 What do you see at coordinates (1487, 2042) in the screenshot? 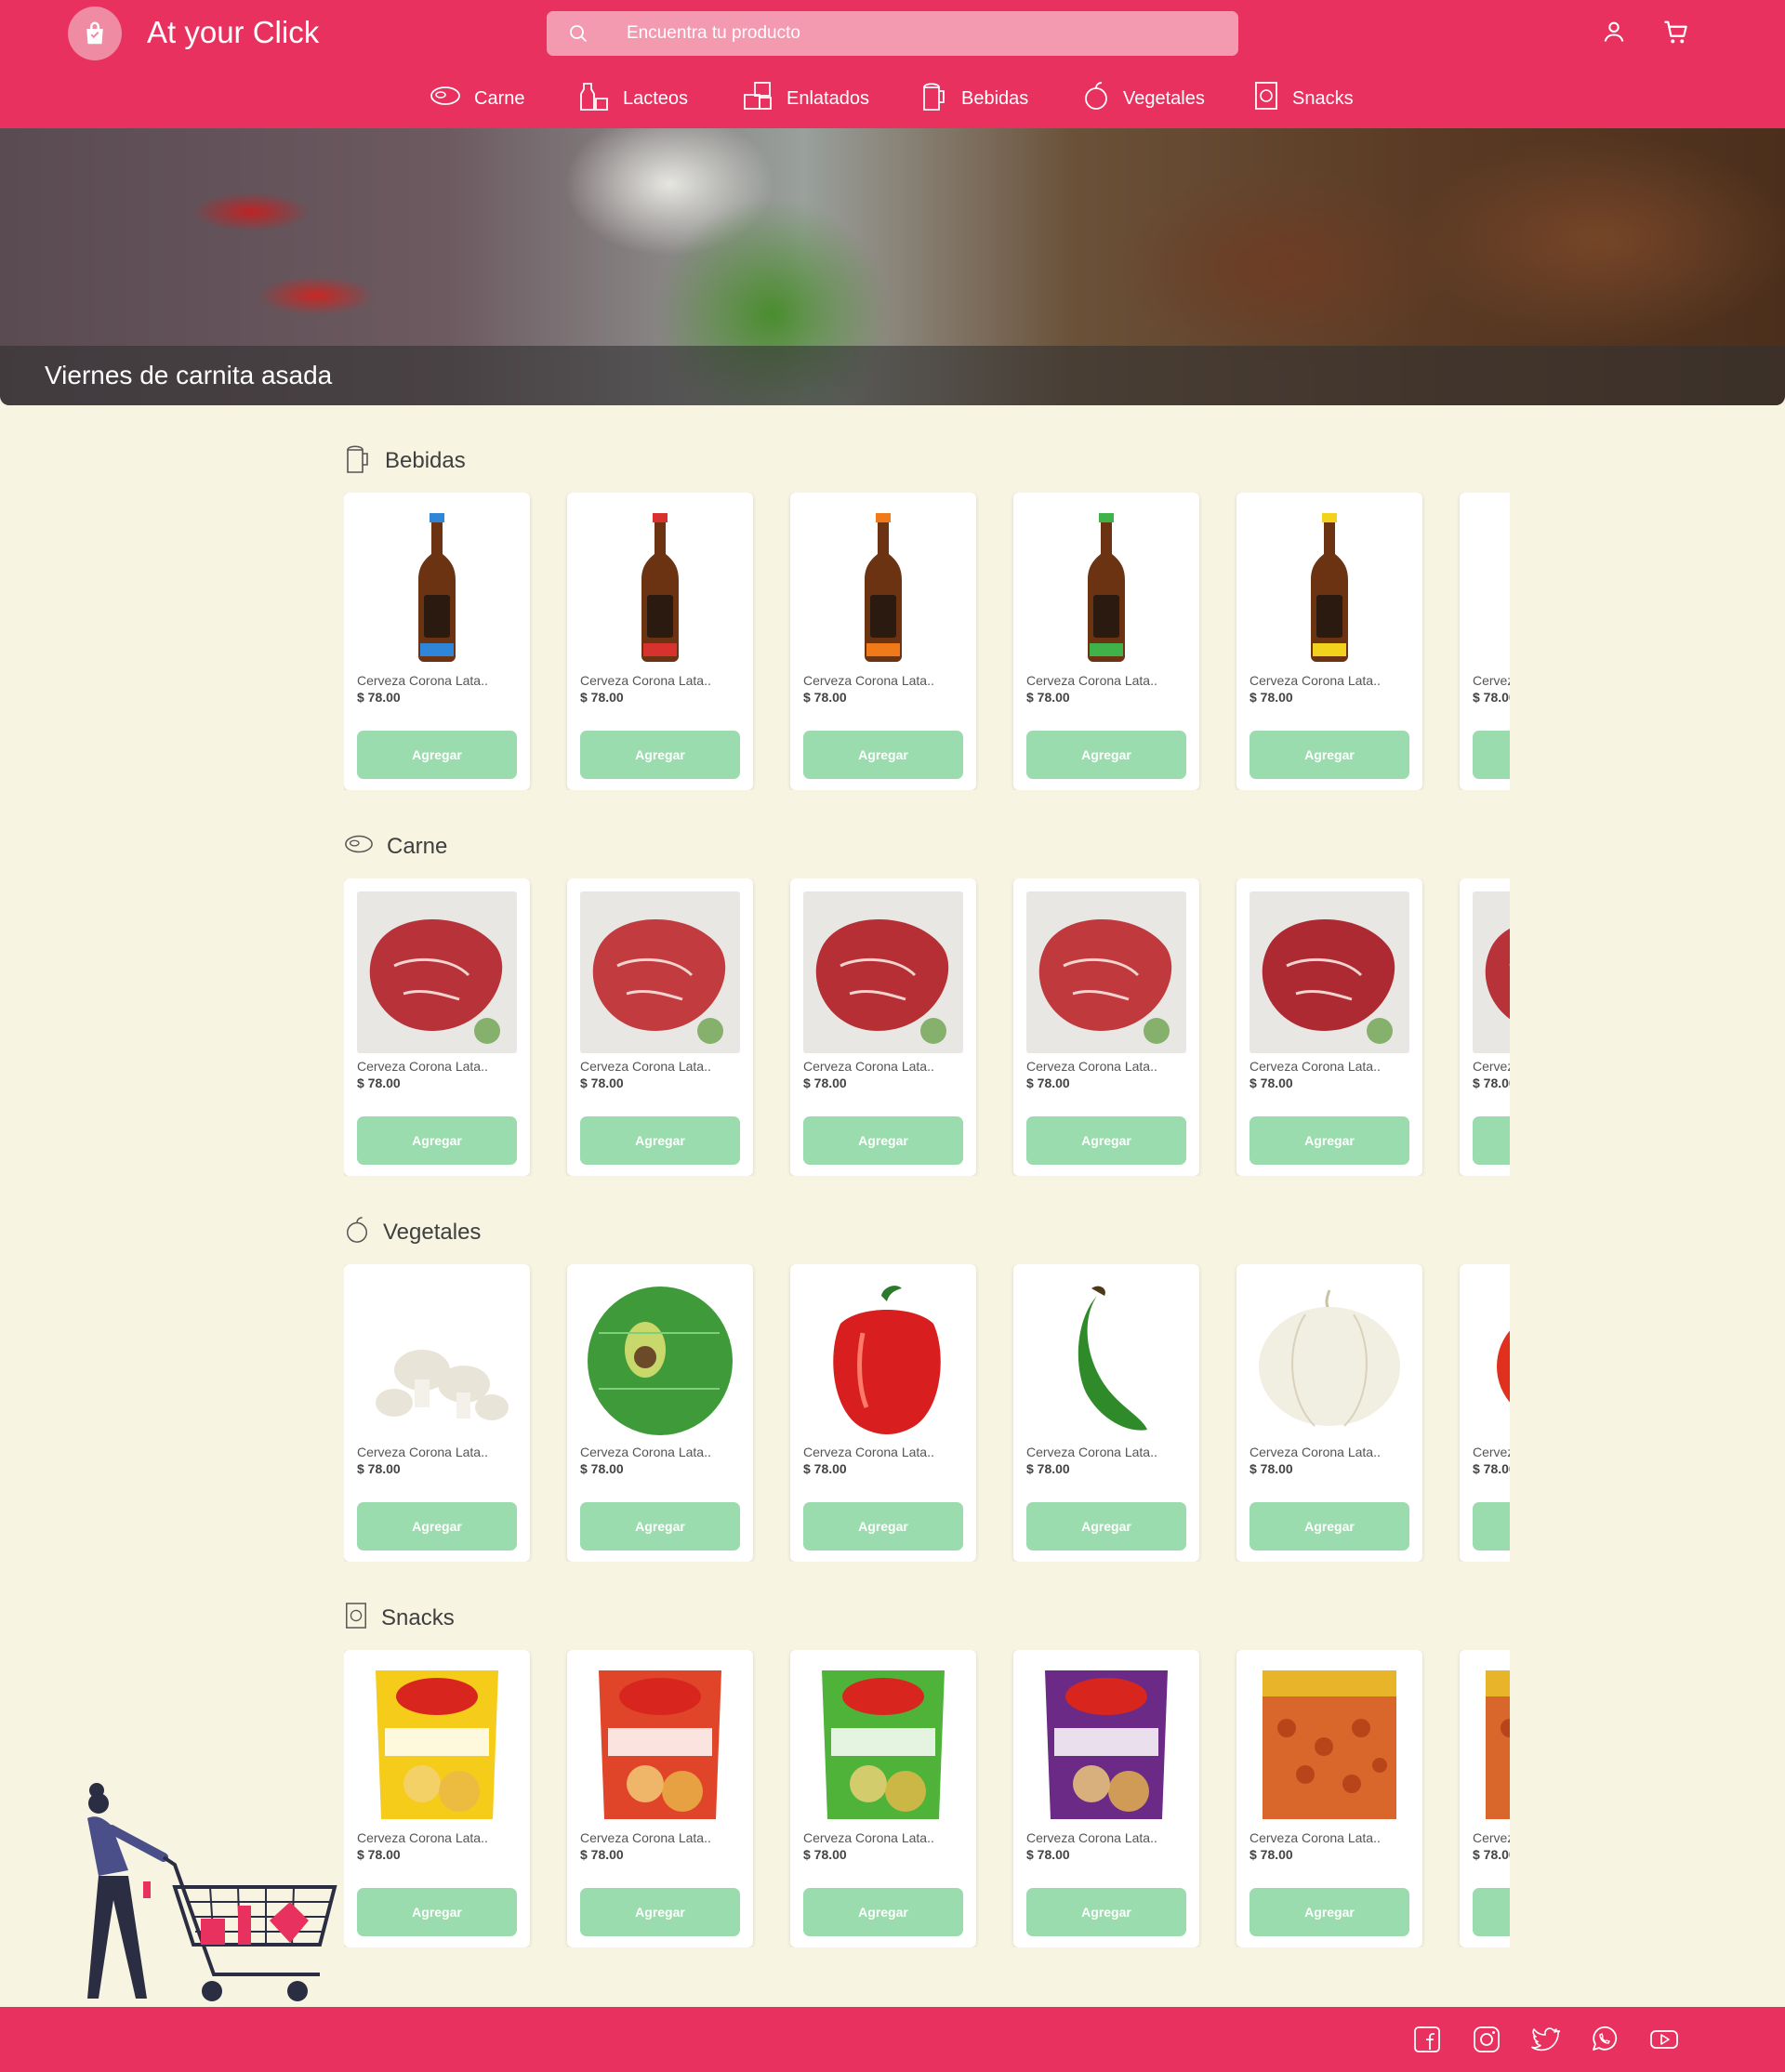
I see `instagram-icon` at bounding box center [1487, 2042].